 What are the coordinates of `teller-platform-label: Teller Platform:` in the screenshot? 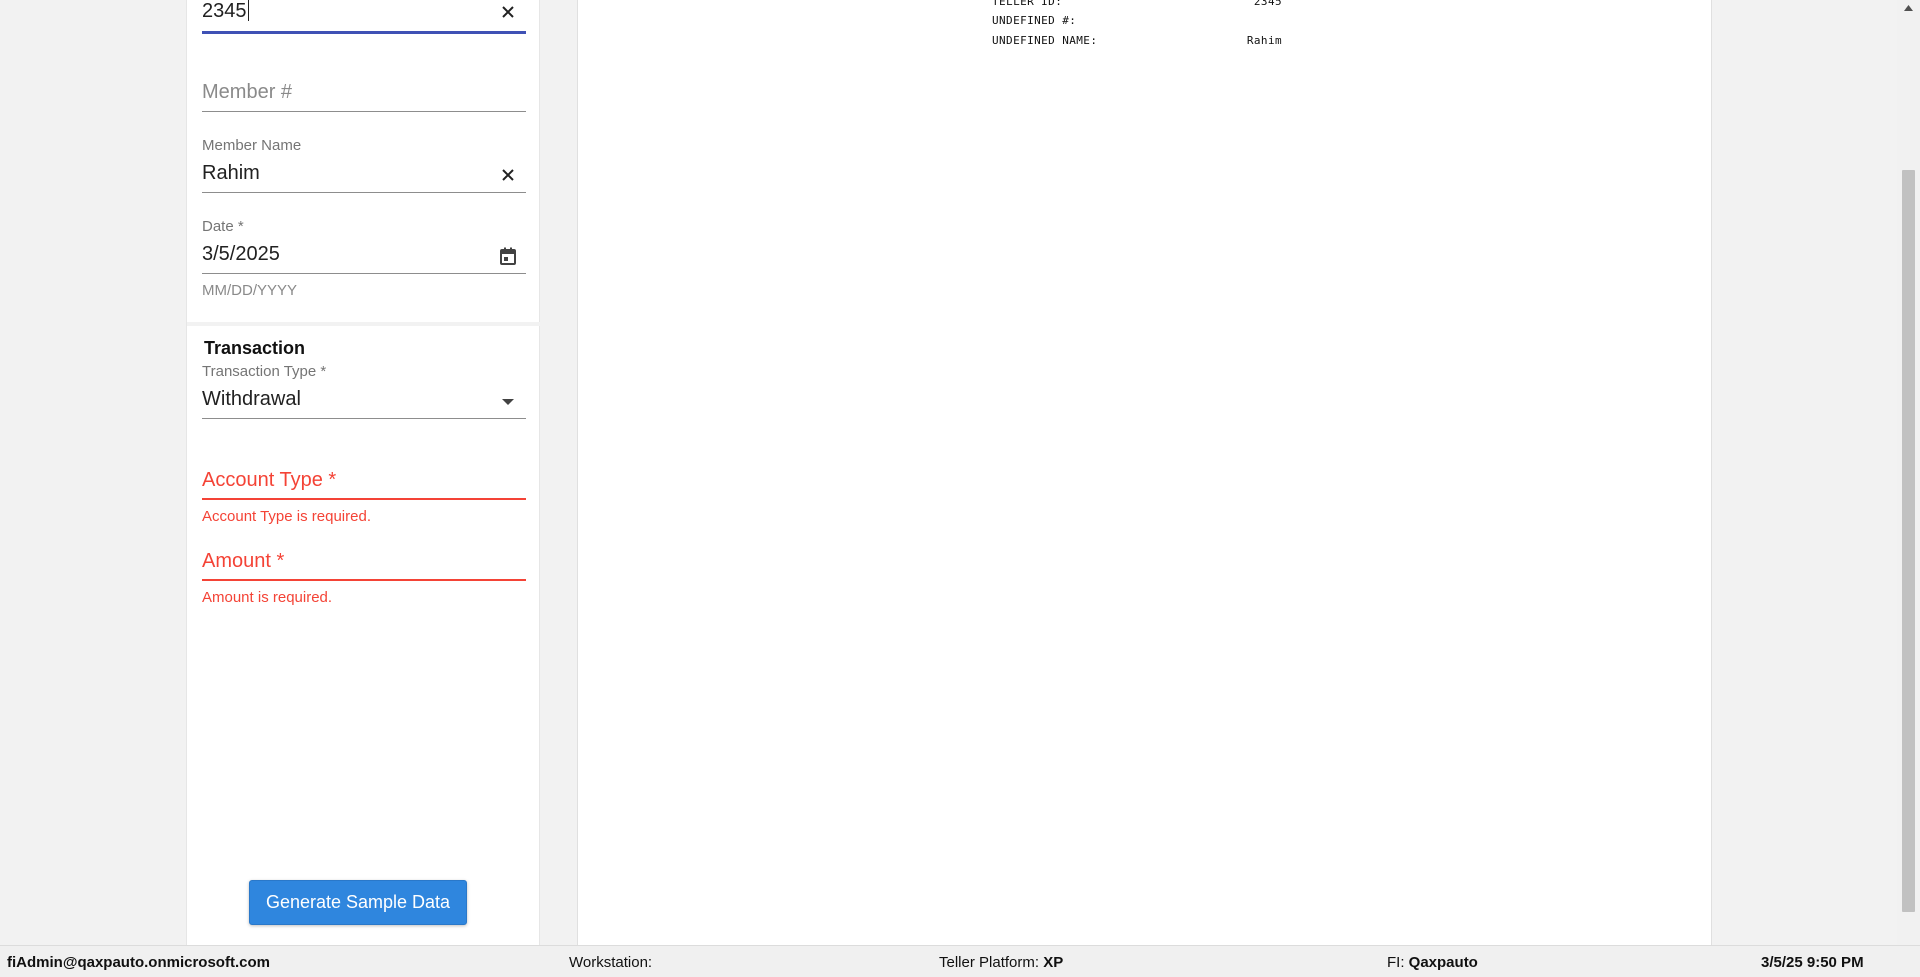 It's located at (989, 962).